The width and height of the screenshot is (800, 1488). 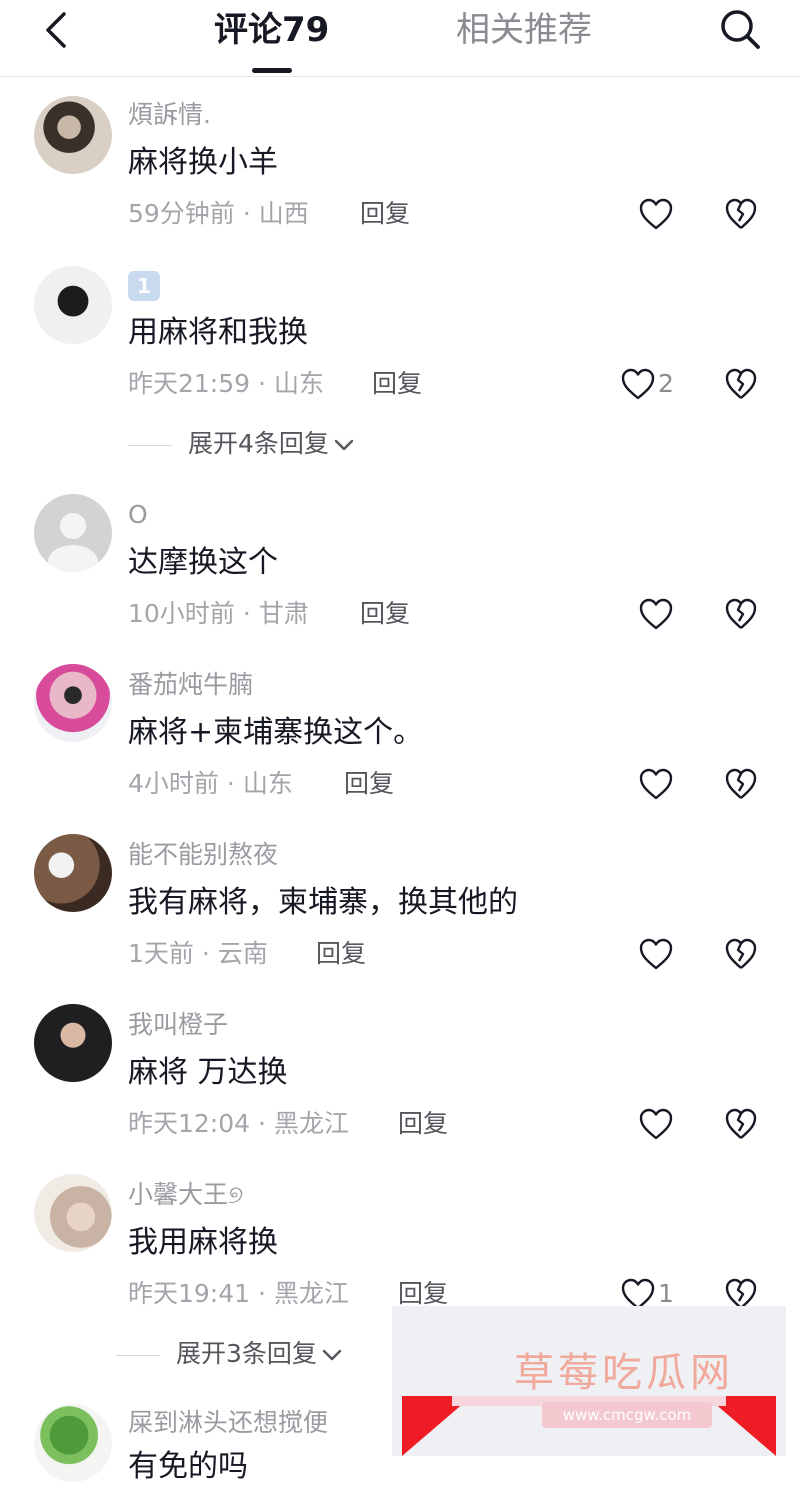 What do you see at coordinates (208, 1072) in the screenshot?
I see `comment-text: 麻将 万达换` at bounding box center [208, 1072].